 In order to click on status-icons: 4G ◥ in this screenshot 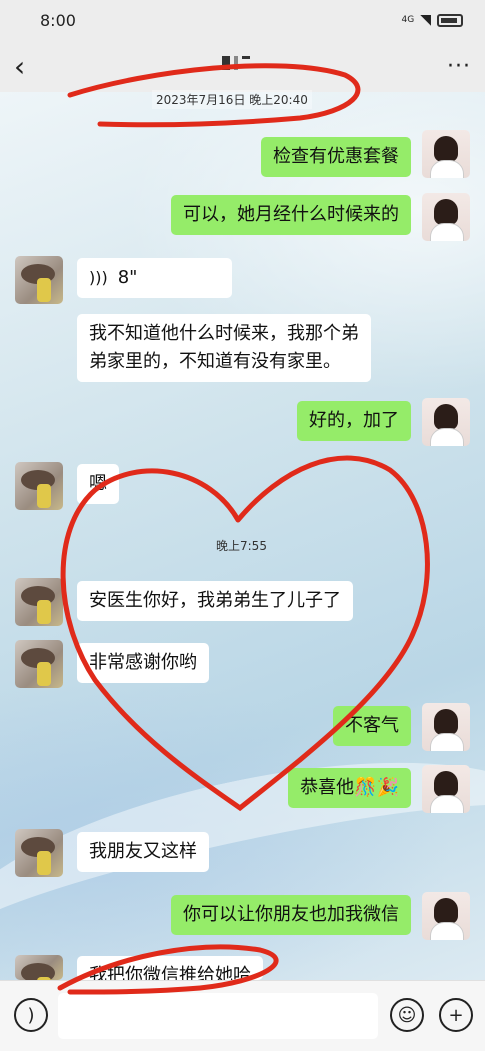, I will do `click(432, 20)`.